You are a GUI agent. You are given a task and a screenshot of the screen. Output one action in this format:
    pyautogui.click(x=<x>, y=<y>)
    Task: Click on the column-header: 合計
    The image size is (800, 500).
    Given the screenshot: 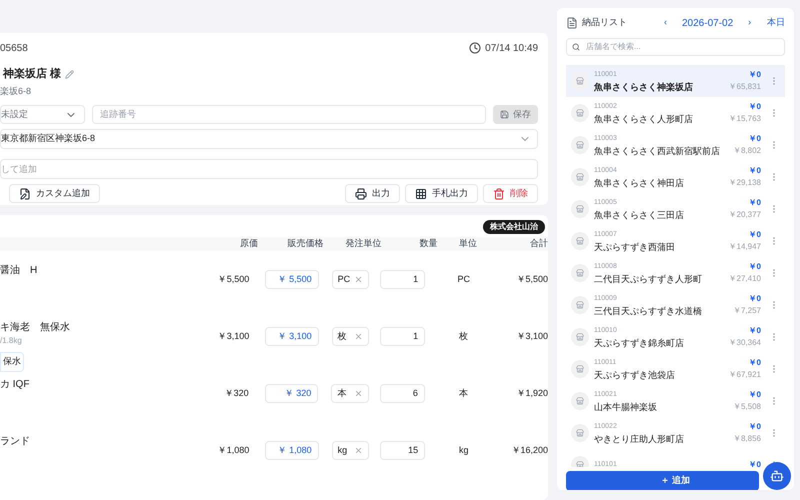 What is the action you would take?
    pyautogui.click(x=538, y=243)
    